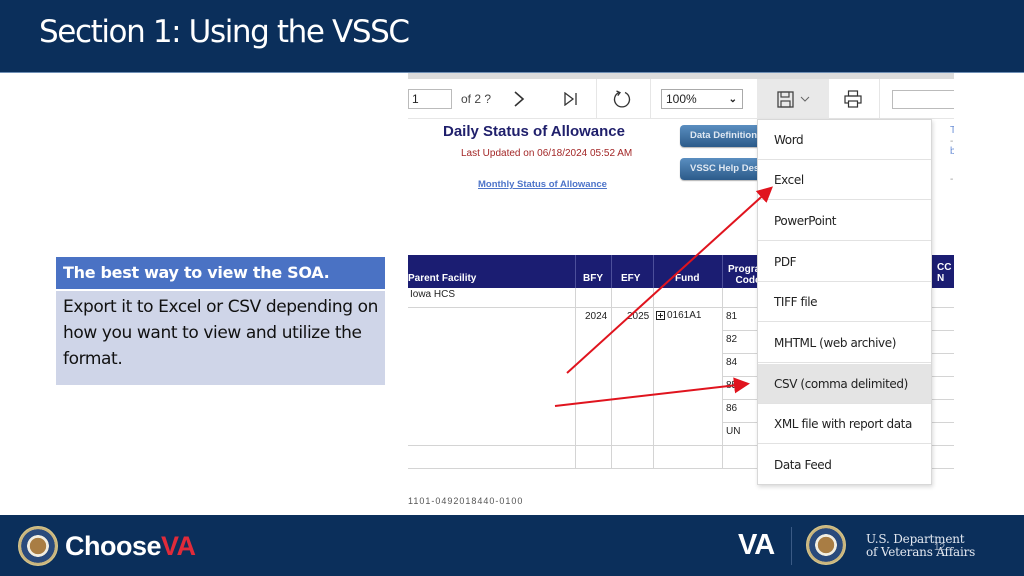 This screenshot has width=1024, height=576. Describe the element at coordinates (921, 552) in the screenshot. I see `department-line-2: of Veterans Affairs` at that location.